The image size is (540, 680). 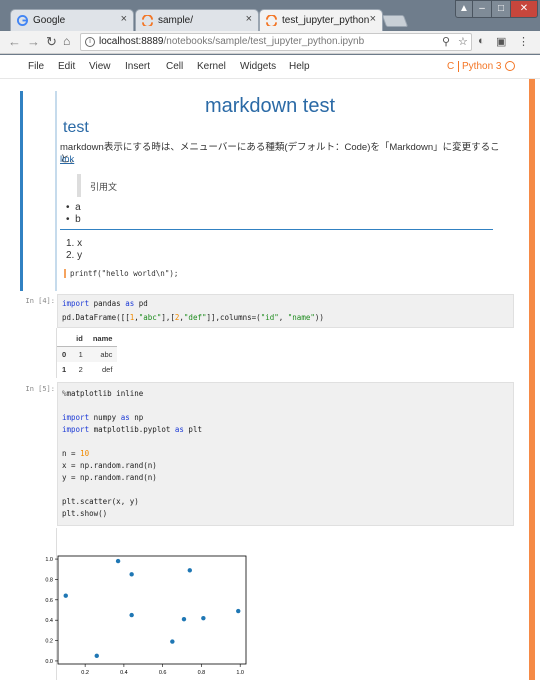 I want to click on search-icon: ⚲, so click(x=446, y=41).